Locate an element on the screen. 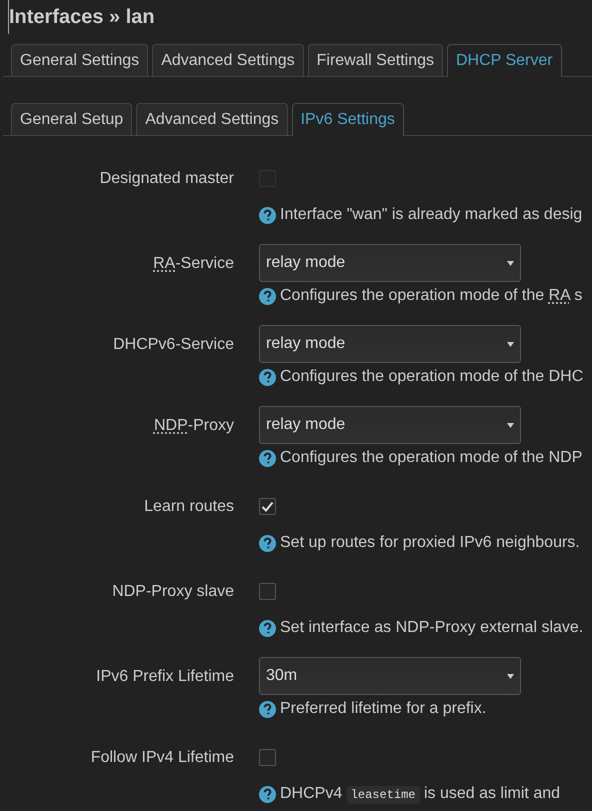 This screenshot has height=811, width=592. field-label: NDP-Proxy slave is located at coordinates (172, 592).